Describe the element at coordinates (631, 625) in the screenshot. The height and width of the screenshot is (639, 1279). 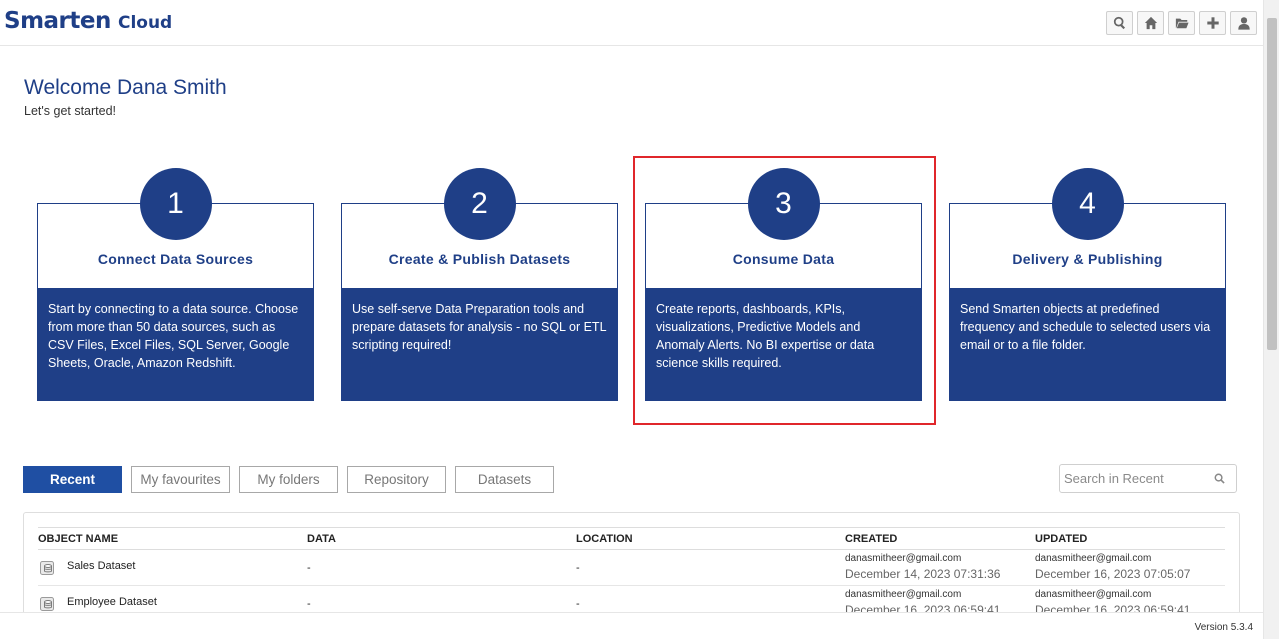
I see `footer: Version 5.3.4` at that location.